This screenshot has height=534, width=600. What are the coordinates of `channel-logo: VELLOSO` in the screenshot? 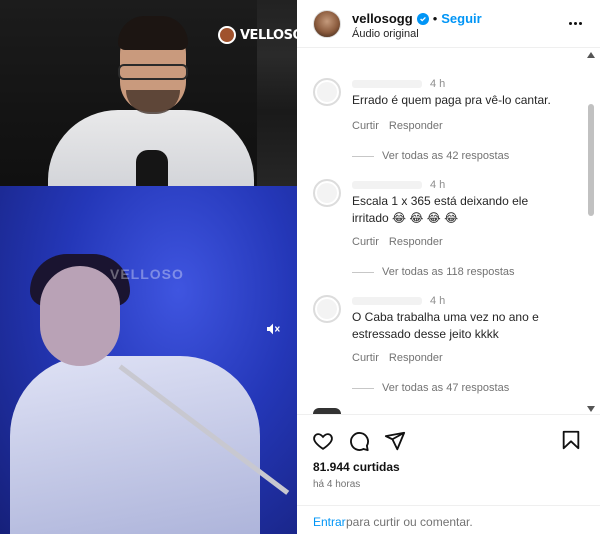 It's located at (257, 35).